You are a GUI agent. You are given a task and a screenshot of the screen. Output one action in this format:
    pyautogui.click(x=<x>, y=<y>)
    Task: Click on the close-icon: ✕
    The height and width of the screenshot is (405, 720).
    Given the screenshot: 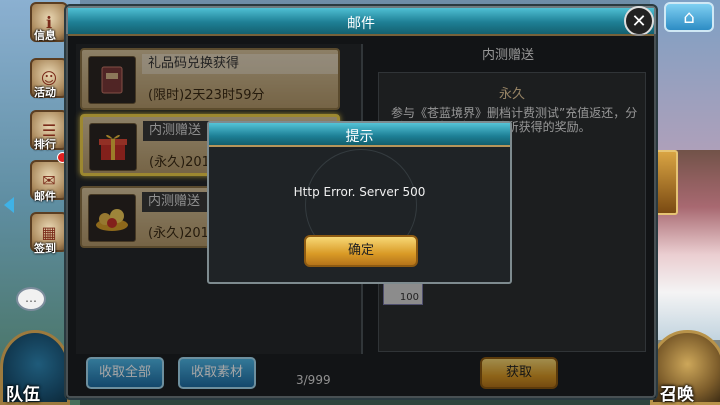 What is the action you would take?
    pyautogui.click(x=639, y=21)
    